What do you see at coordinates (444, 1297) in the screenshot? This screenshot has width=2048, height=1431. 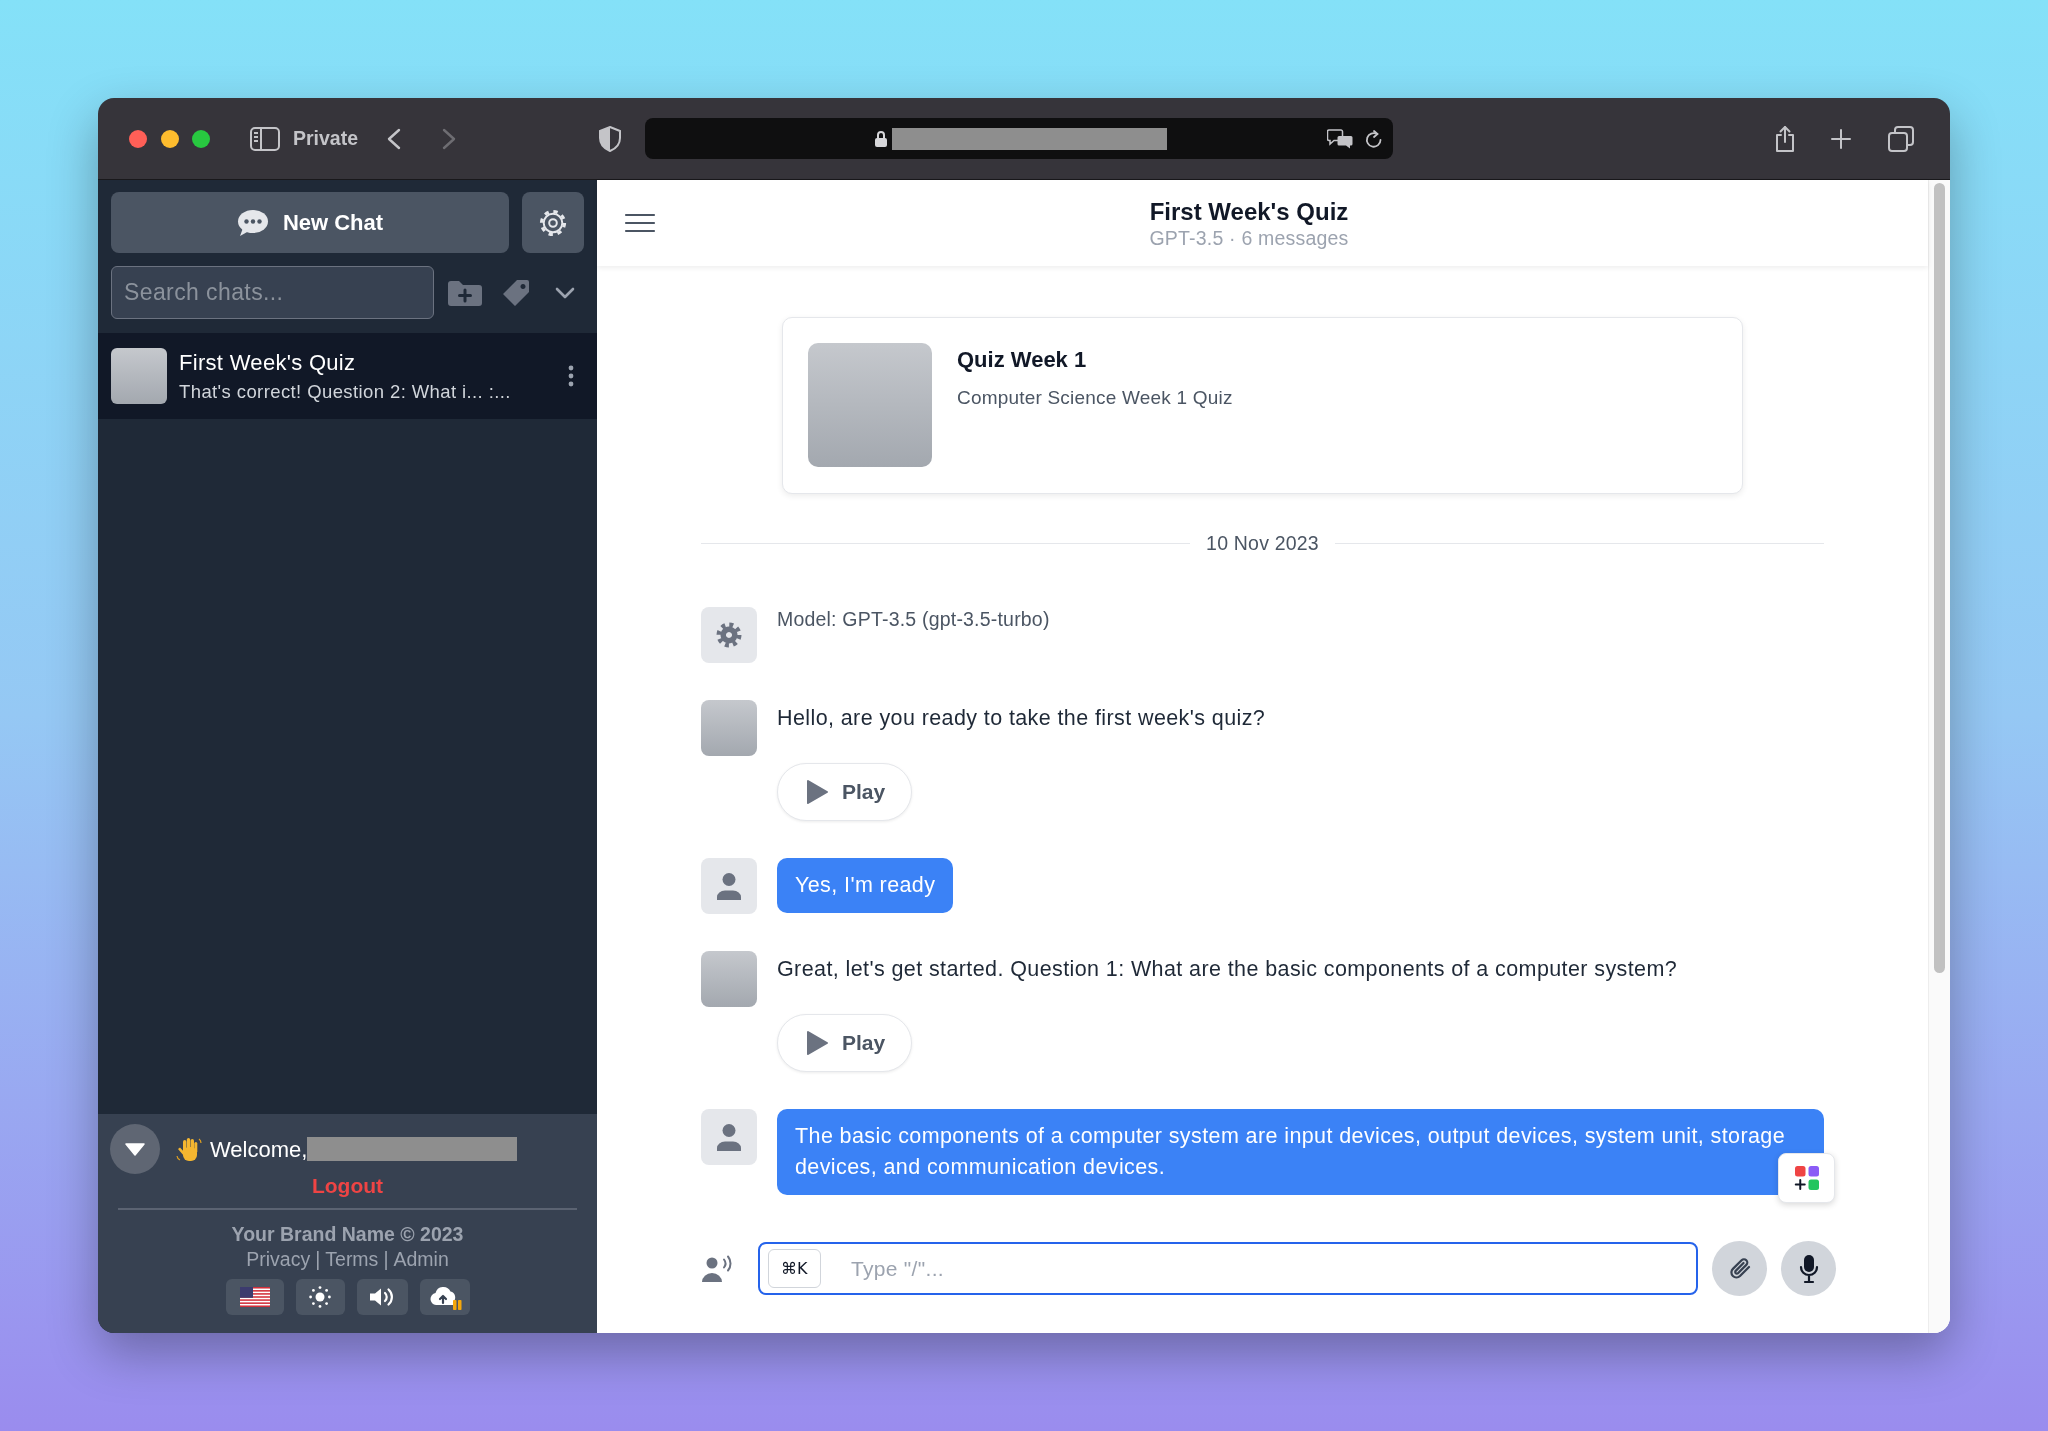 I see `sync-button` at bounding box center [444, 1297].